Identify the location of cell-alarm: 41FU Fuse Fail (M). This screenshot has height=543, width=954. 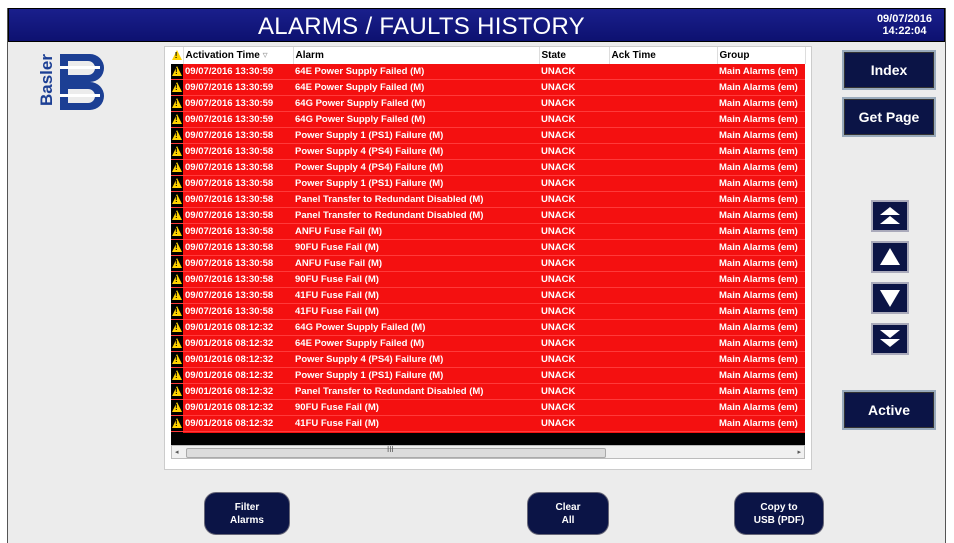
(416, 423).